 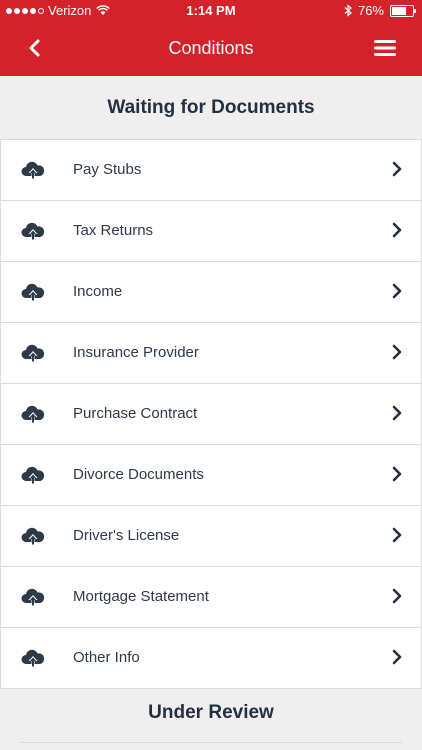 I want to click on status-bar: Verizon 1:14 PM 76%, so click(x=211, y=11).